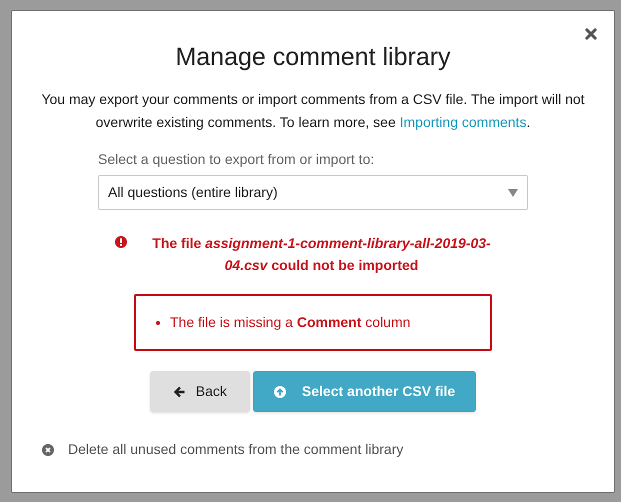  I want to click on exclamation-icon, so click(120, 242).